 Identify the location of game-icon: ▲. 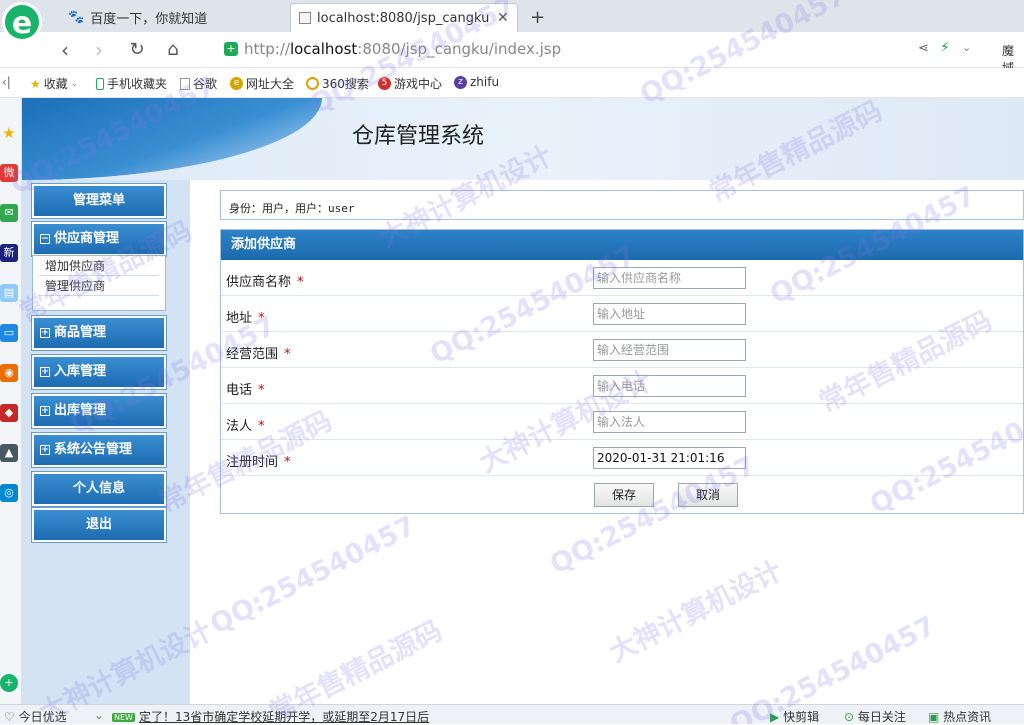
(9, 453).